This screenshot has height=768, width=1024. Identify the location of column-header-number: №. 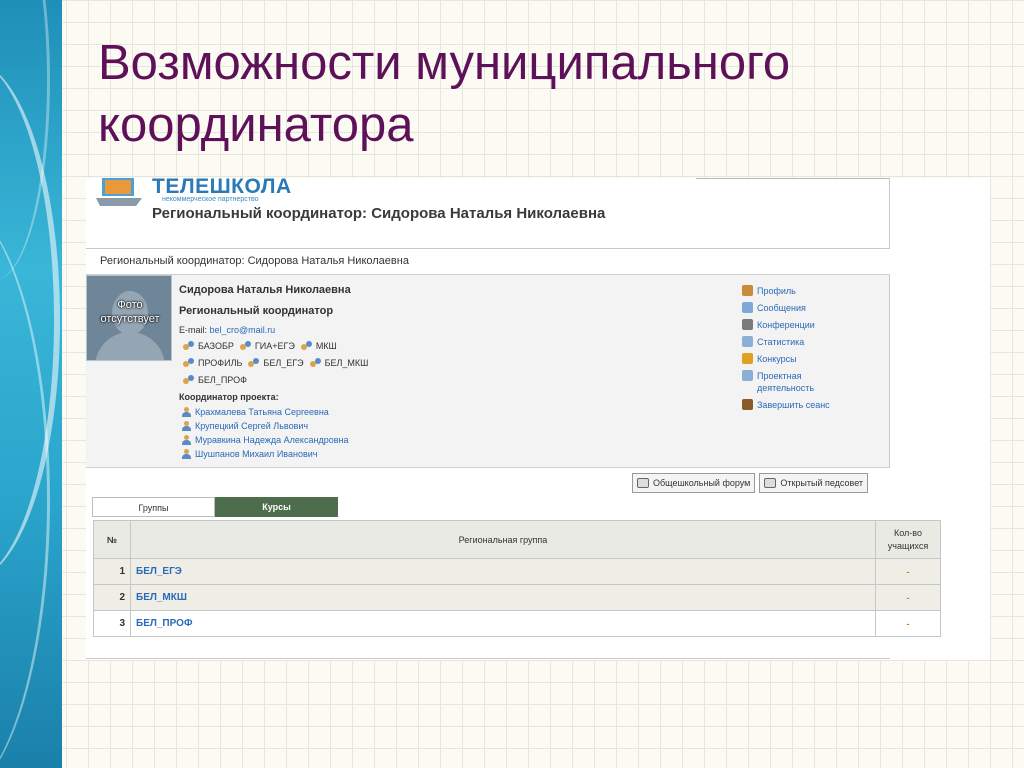
(112, 539).